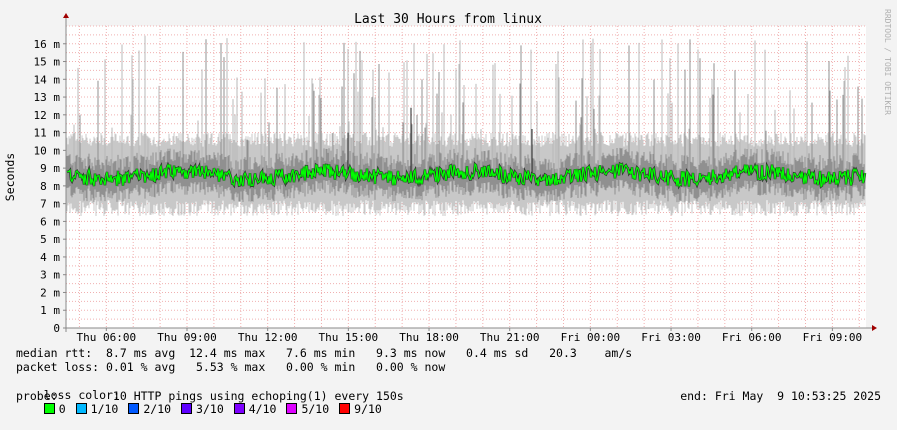 The width and height of the screenshot is (897, 430). What do you see at coordinates (47, 97) in the screenshot?
I see `y-tick-label: 13 m` at bounding box center [47, 97].